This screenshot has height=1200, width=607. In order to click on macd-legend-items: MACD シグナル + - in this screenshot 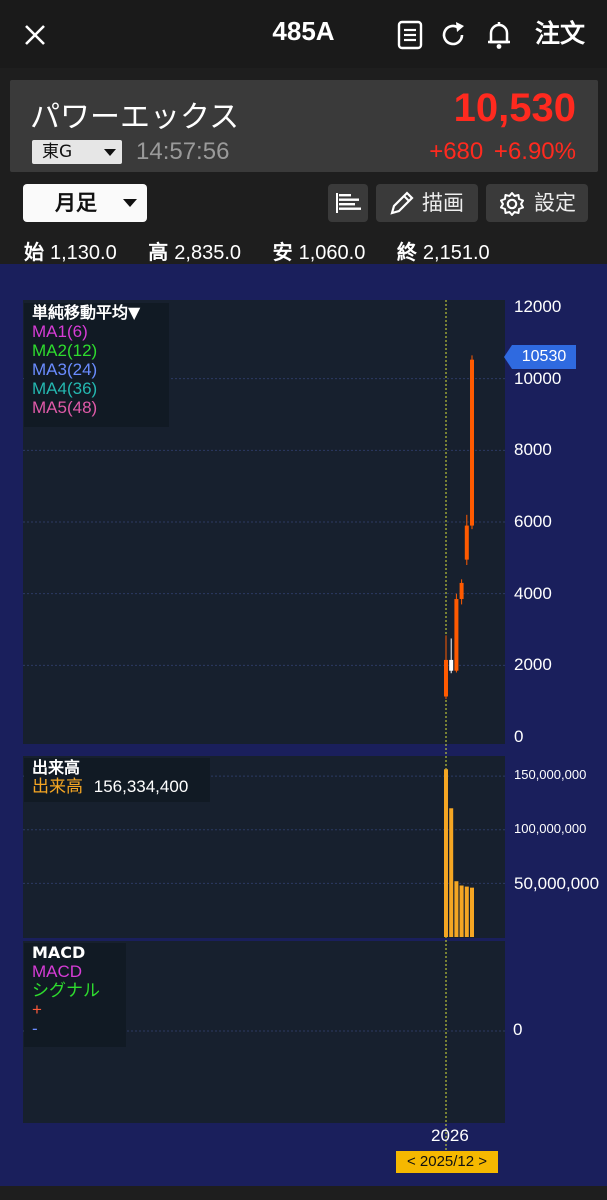, I will do `click(79, 1000)`.